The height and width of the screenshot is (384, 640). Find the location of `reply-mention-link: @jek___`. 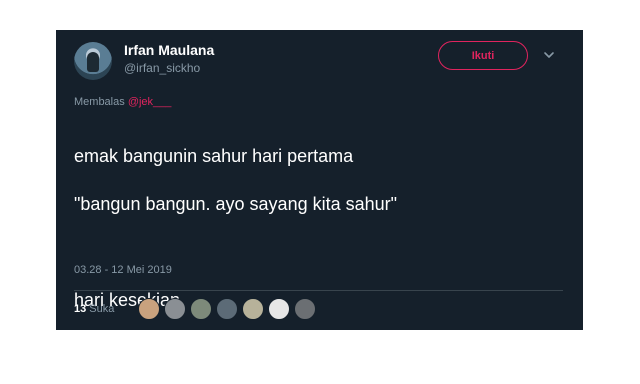

reply-mention-link: @jek___ is located at coordinates (150, 102).